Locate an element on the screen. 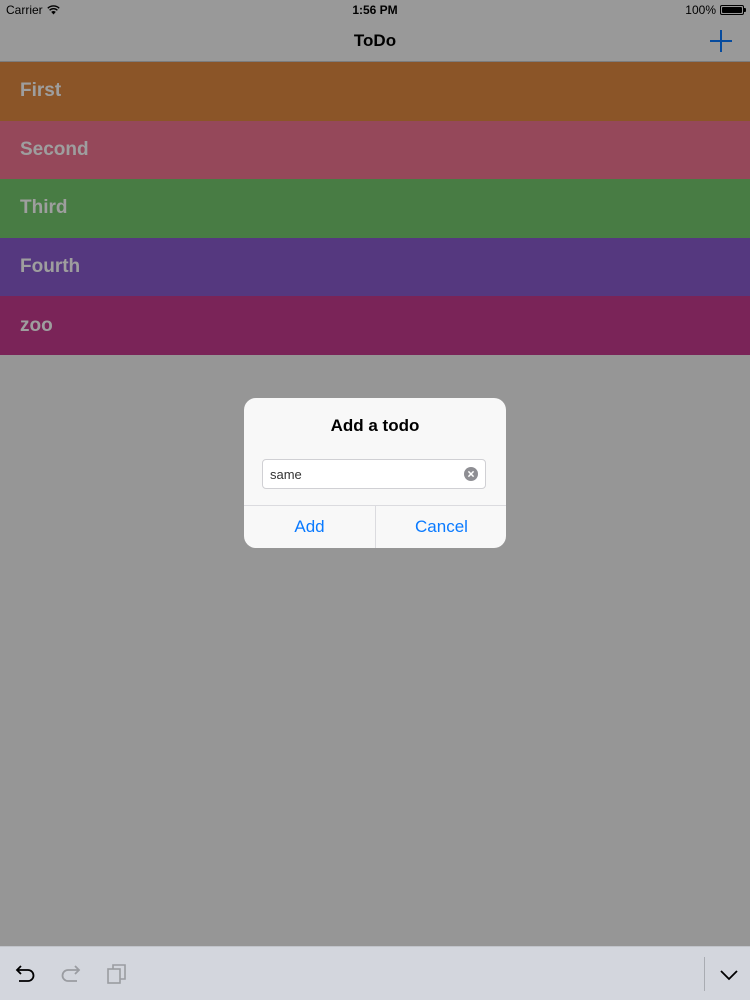 This screenshot has width=750, height=1000. keyboard-shortcut-bar is located at coordinates (375, 973).